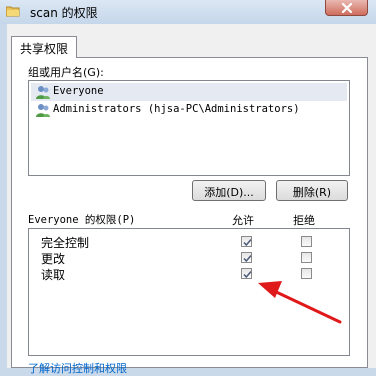 The height and width of the screenshot is (376, 376). I want to click on tab-share-permissions: 共享权限, so click(44, 47).